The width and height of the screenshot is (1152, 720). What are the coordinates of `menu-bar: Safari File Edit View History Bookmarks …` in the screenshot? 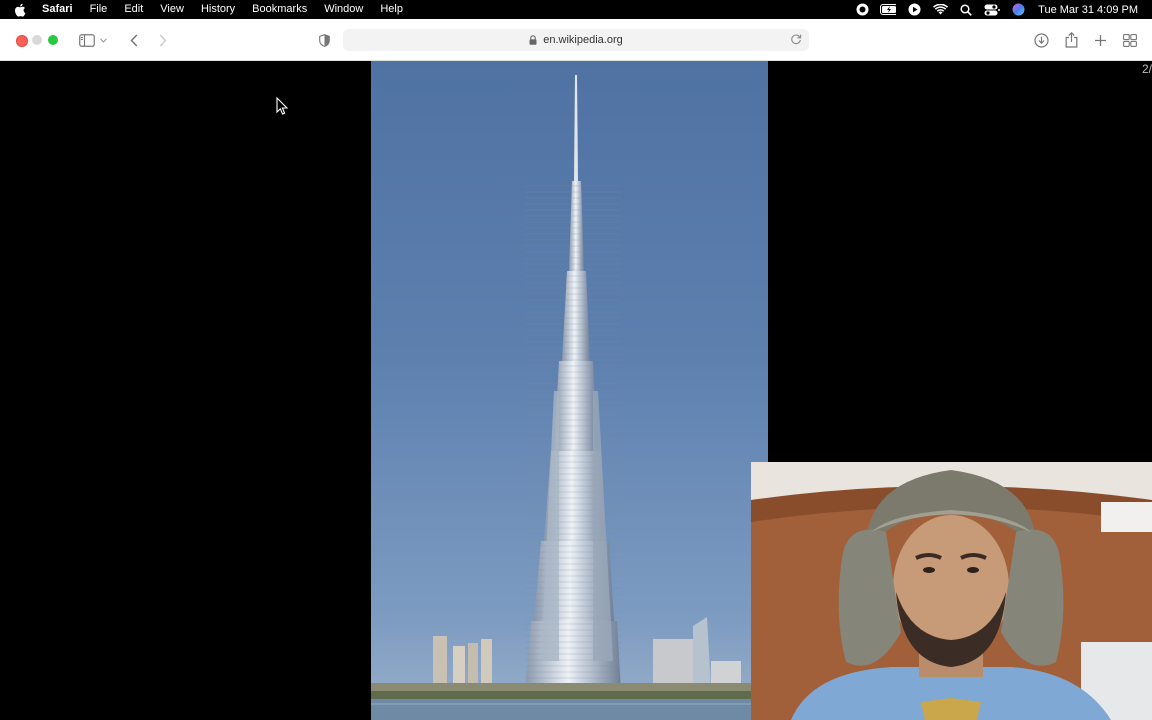 It's located at (576, 9).